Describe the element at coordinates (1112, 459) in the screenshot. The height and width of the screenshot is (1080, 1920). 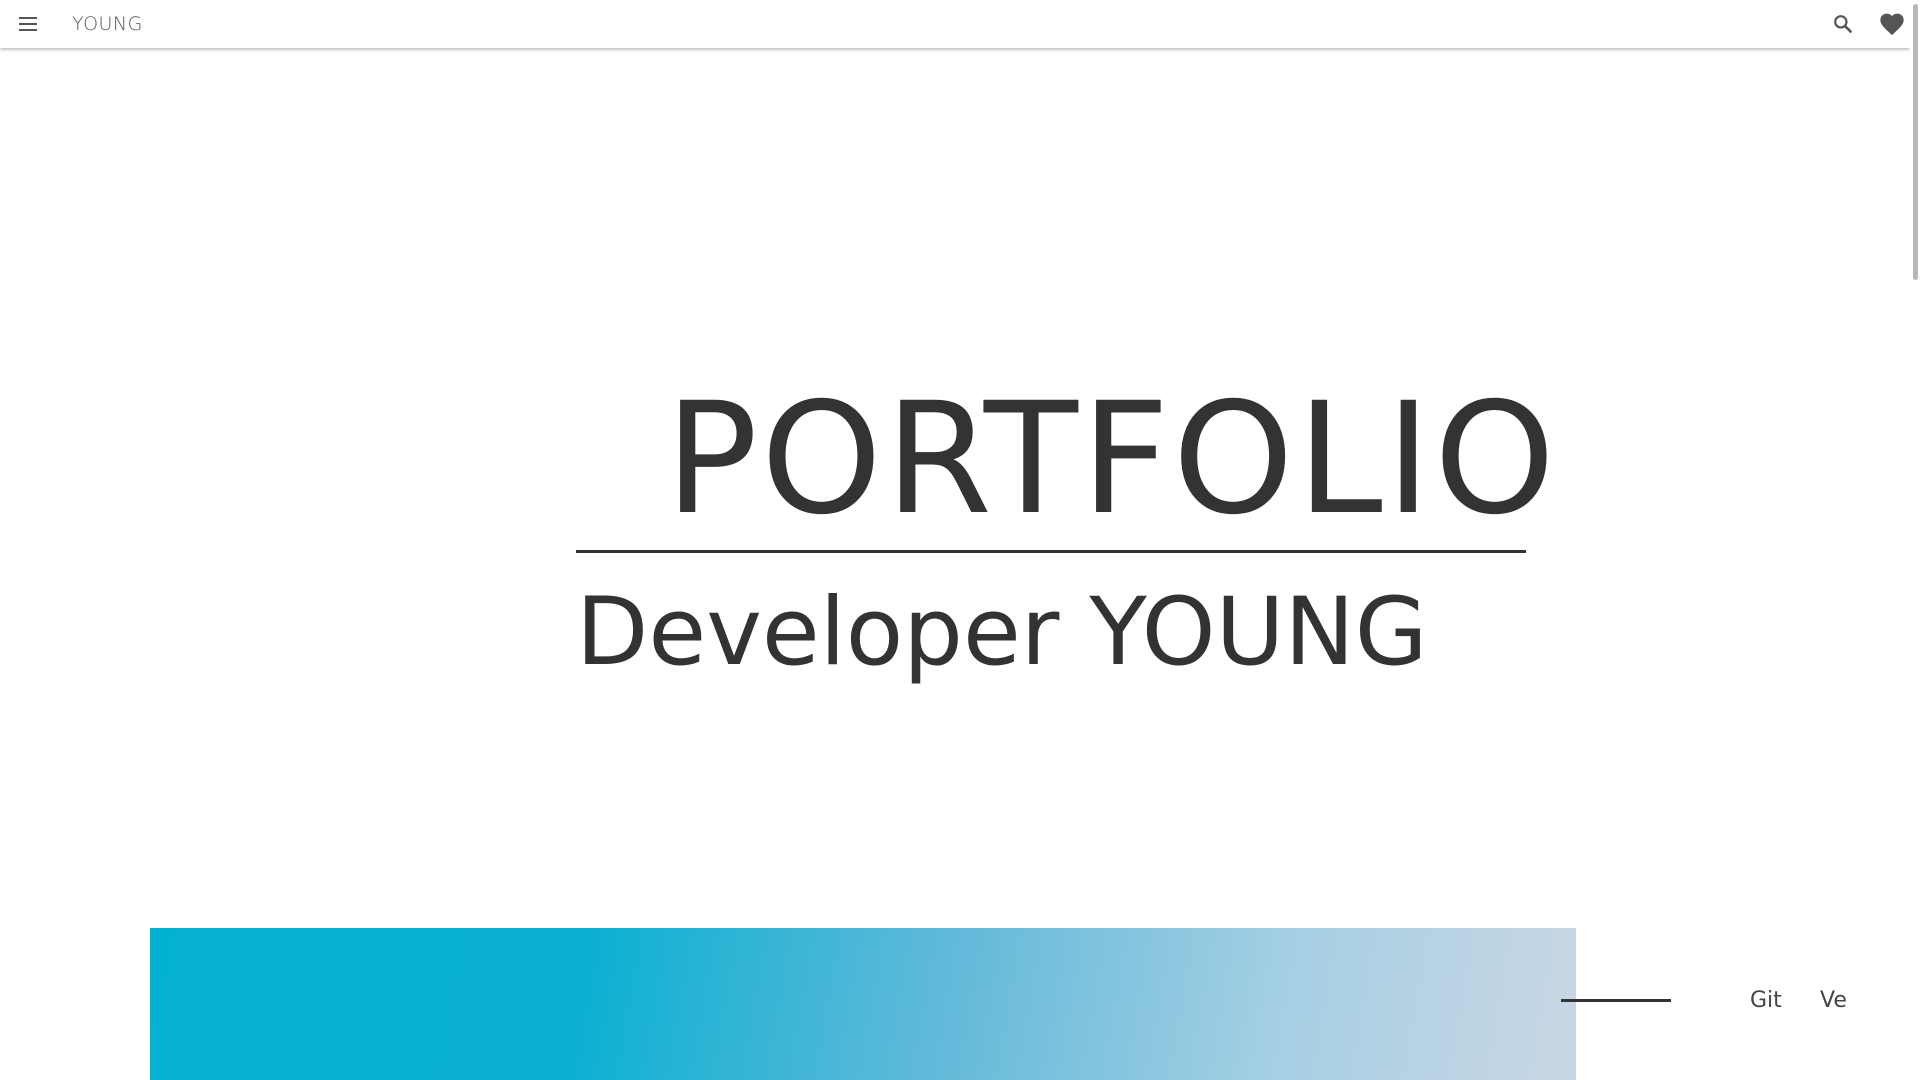
I see `hero-title: PORTFOLIO` at that location.